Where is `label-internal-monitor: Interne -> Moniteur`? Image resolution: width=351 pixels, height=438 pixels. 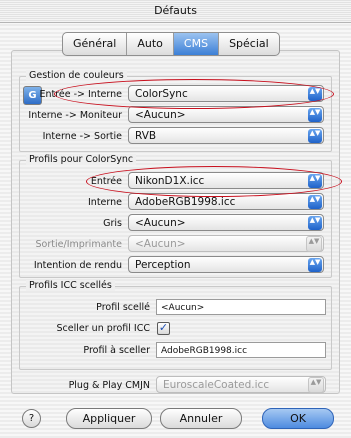
label-internal-monitor: Interne -> Moniteur is located at coordinates (75, 115).